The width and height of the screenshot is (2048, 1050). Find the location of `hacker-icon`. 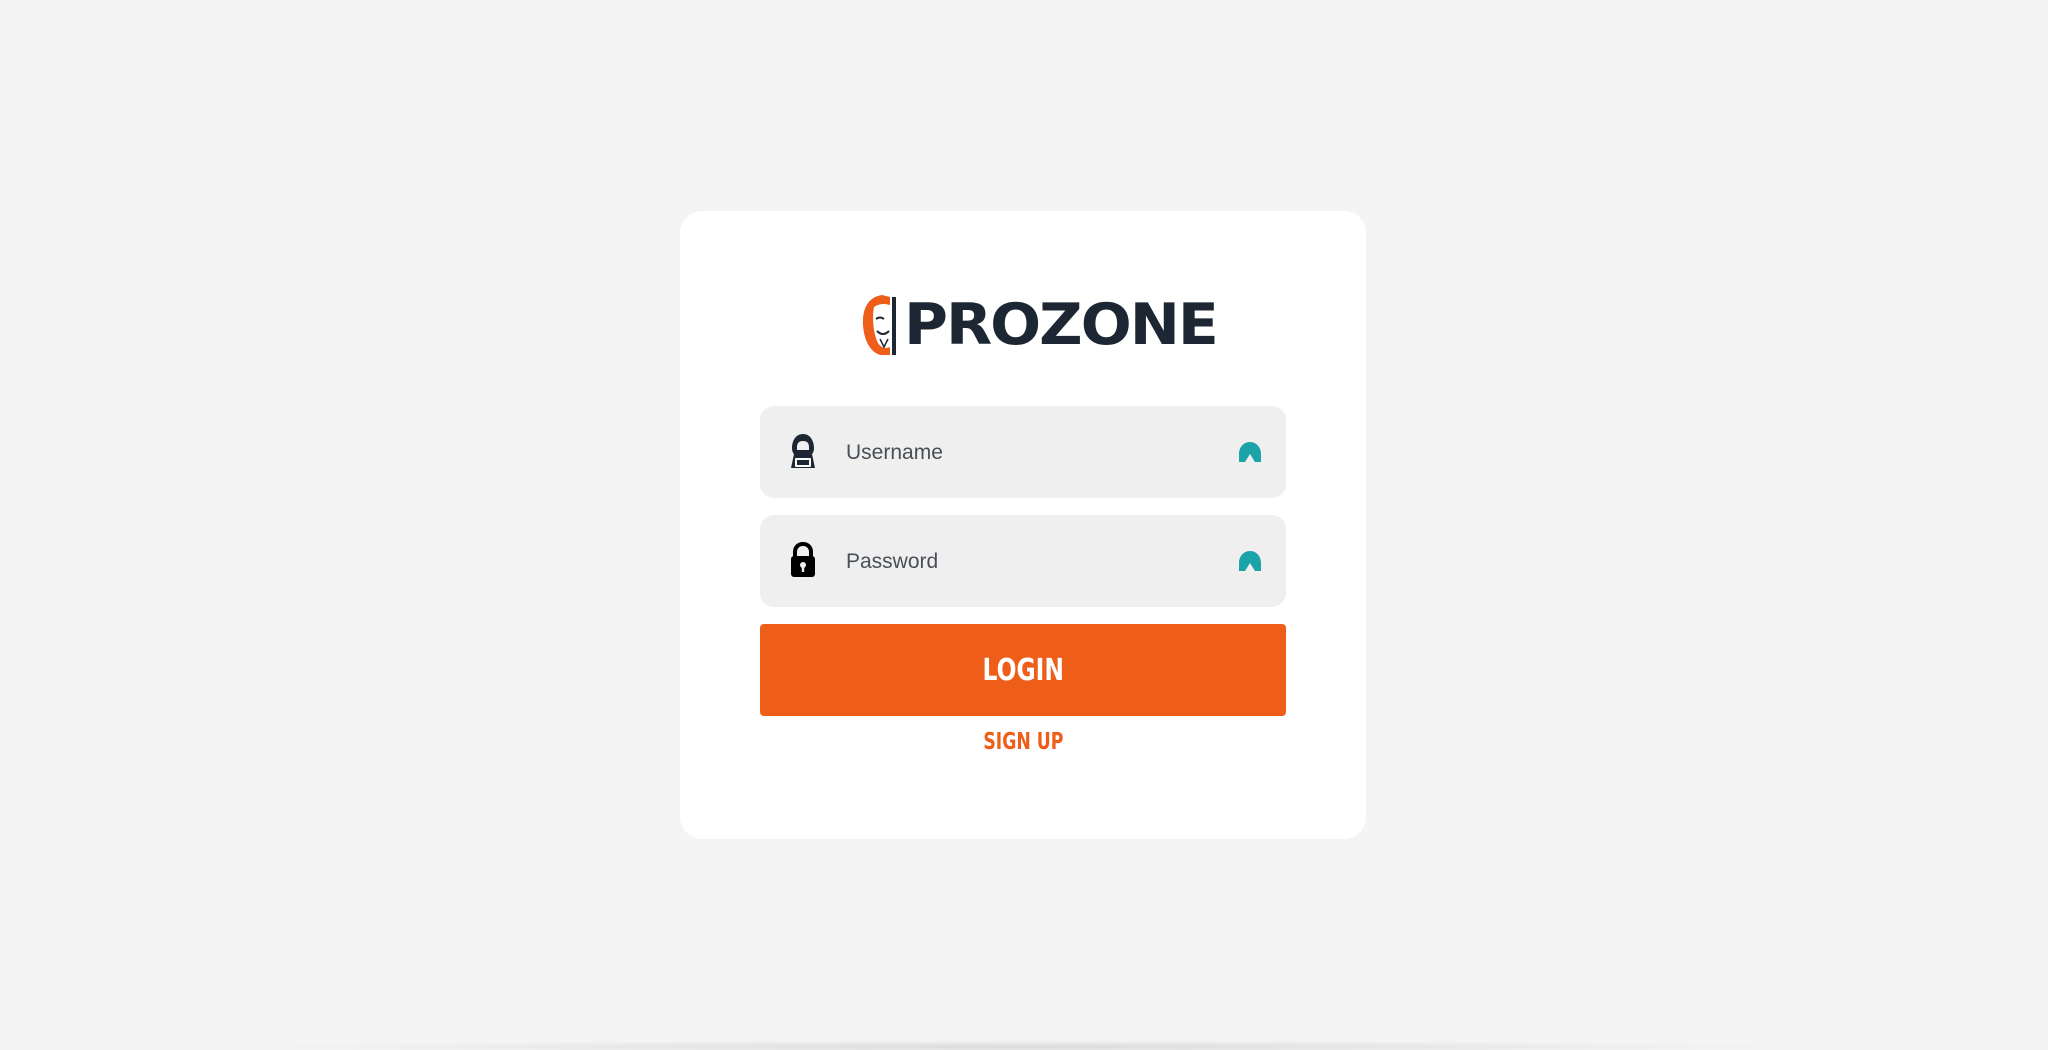

hacker-icon is located at coordinates (803, 451).